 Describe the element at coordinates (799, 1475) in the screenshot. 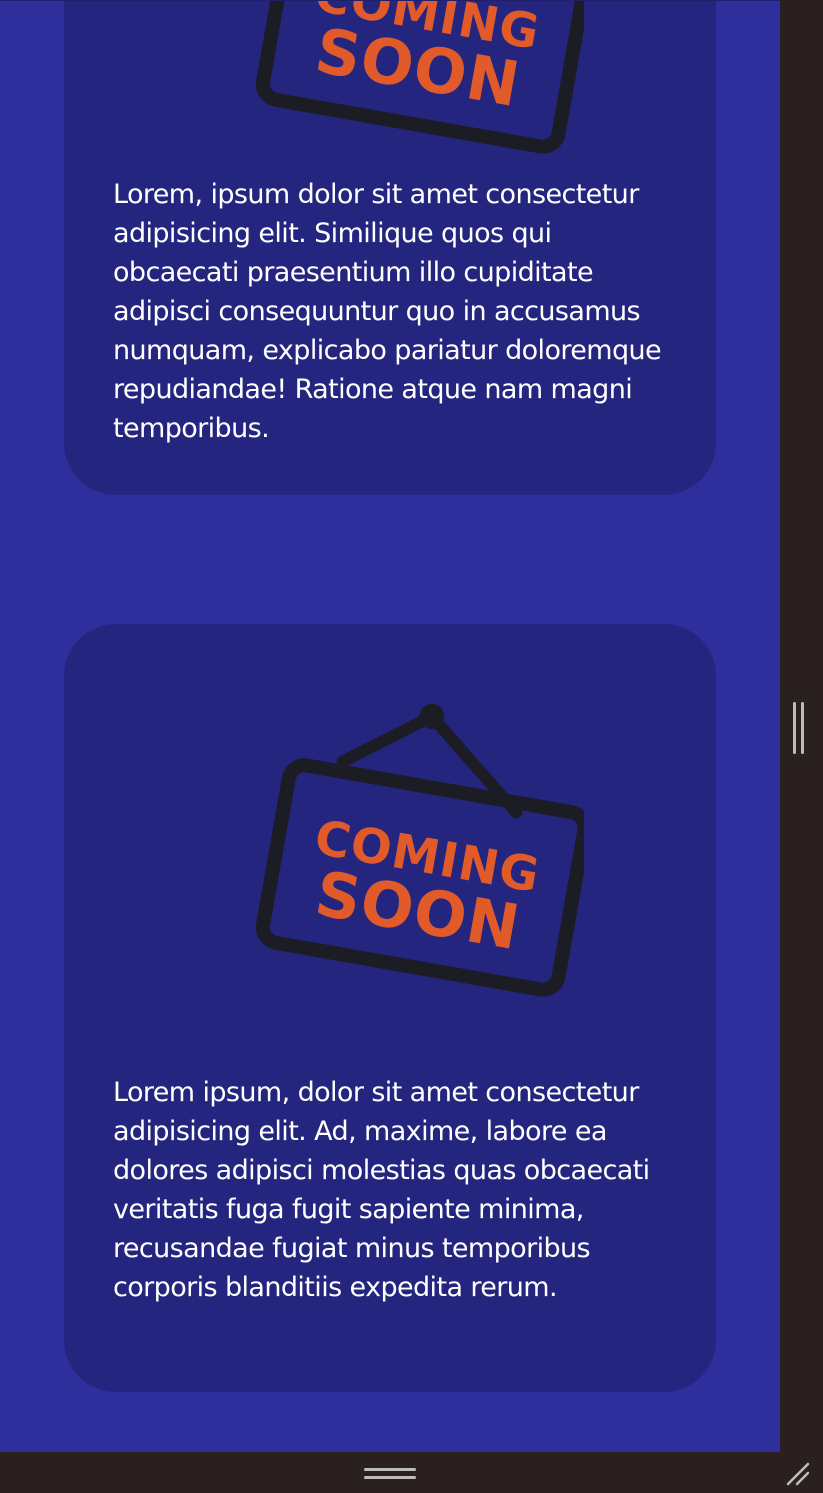

I see `resize-grip-icon` at that location.